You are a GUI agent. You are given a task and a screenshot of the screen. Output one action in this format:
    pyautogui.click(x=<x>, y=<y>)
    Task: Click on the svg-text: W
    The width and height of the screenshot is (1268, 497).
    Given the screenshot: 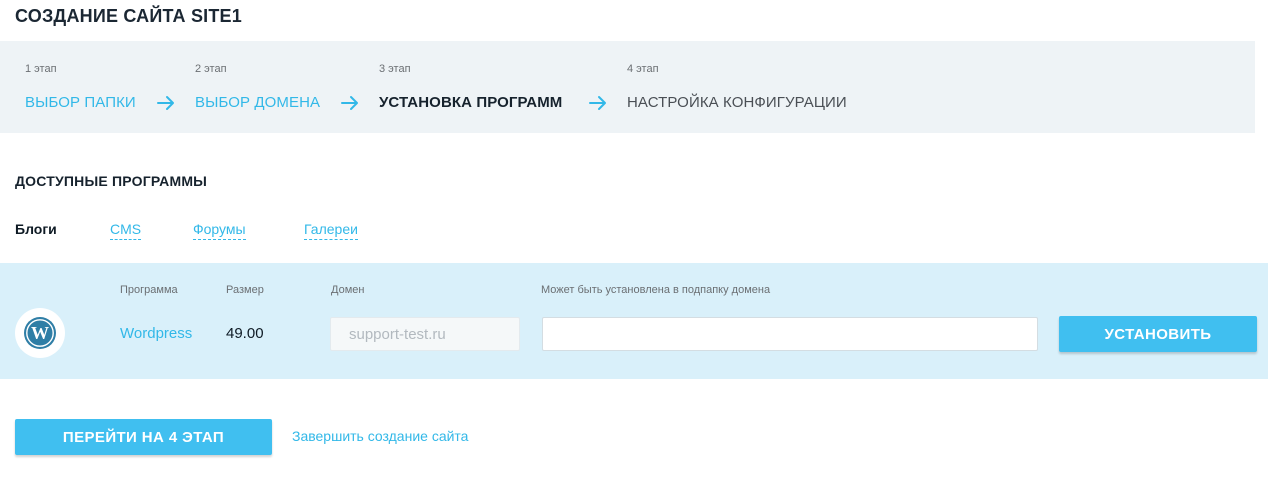 What is the action you would take?
    pyautogui.click(x=40, y=333)
    